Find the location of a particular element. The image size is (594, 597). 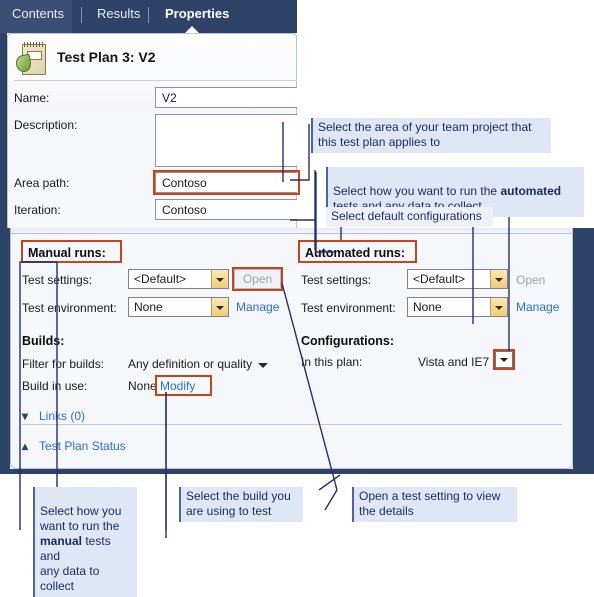

callout-build: Select the build you are using to test is located at coordinates (241, 504).